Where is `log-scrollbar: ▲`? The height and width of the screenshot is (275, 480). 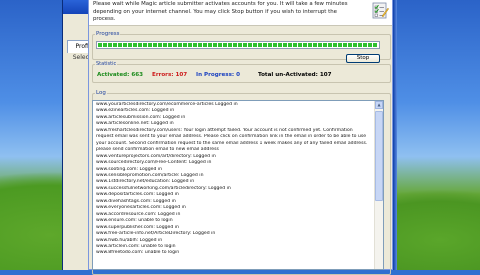 log-scrollbar: ▲ is located at coordinates (378, 185).